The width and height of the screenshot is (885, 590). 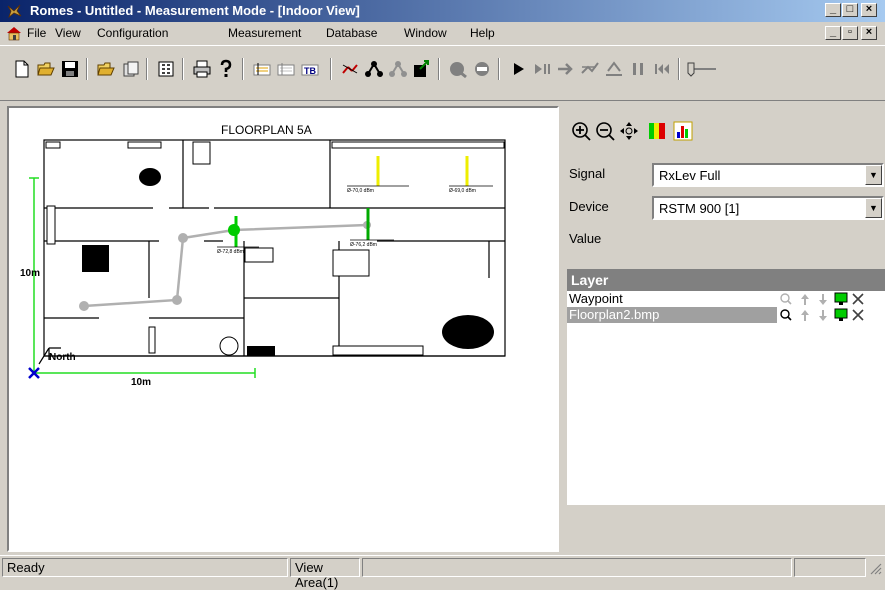 What do you see at coordinates (132, 33) in the screenshot?
I see `menu-configuration: Configuration` at bounding box center [132, 33].